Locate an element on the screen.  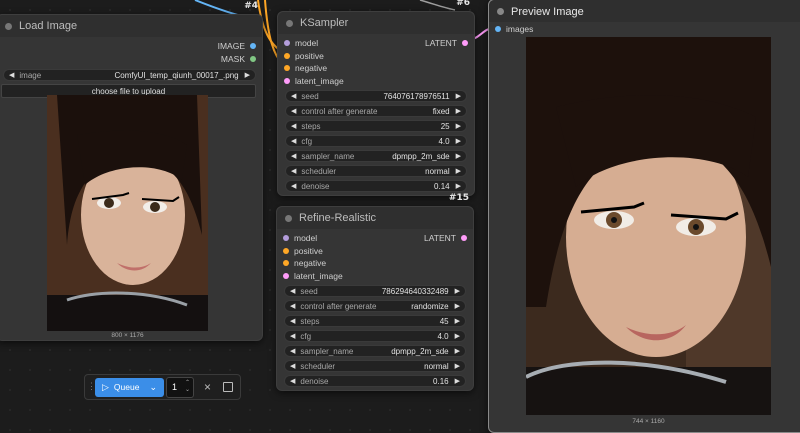
widget-denoise: ◀ denoise 0.16 ▶ is located at coordinates (375, 381).